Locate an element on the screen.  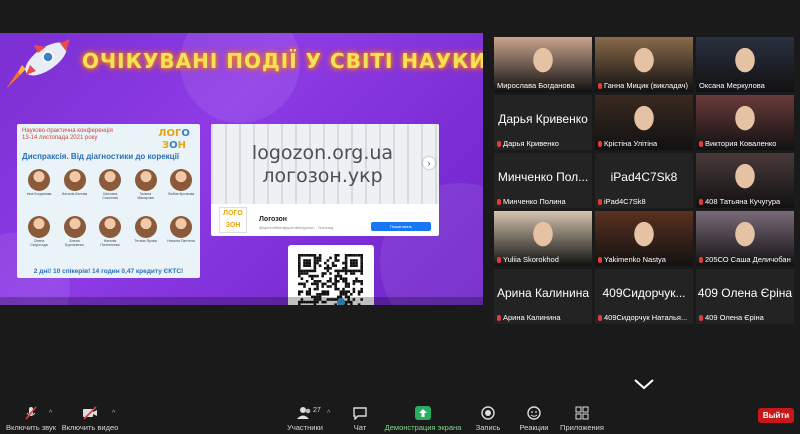
participant-tile: 205СО Саша Деличобан is located at coordinates (745, 238).